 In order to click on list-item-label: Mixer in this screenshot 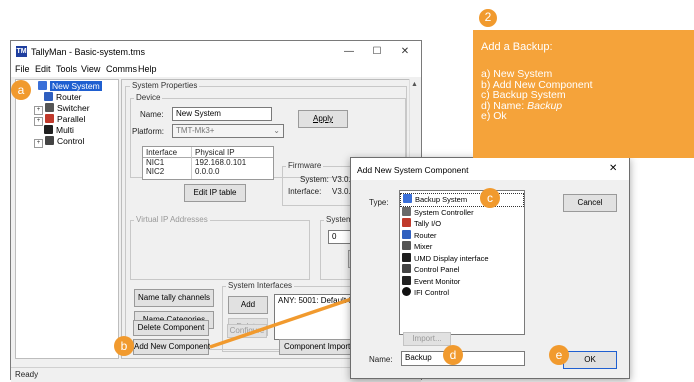, I will do `click(423, 246)`.